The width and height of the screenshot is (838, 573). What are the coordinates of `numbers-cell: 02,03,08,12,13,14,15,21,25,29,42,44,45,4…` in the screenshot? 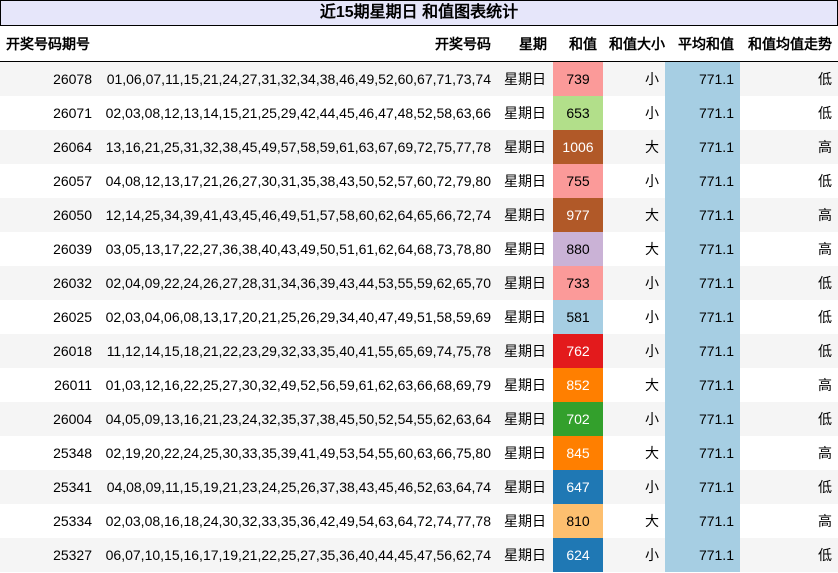 It's located at (298, 113).